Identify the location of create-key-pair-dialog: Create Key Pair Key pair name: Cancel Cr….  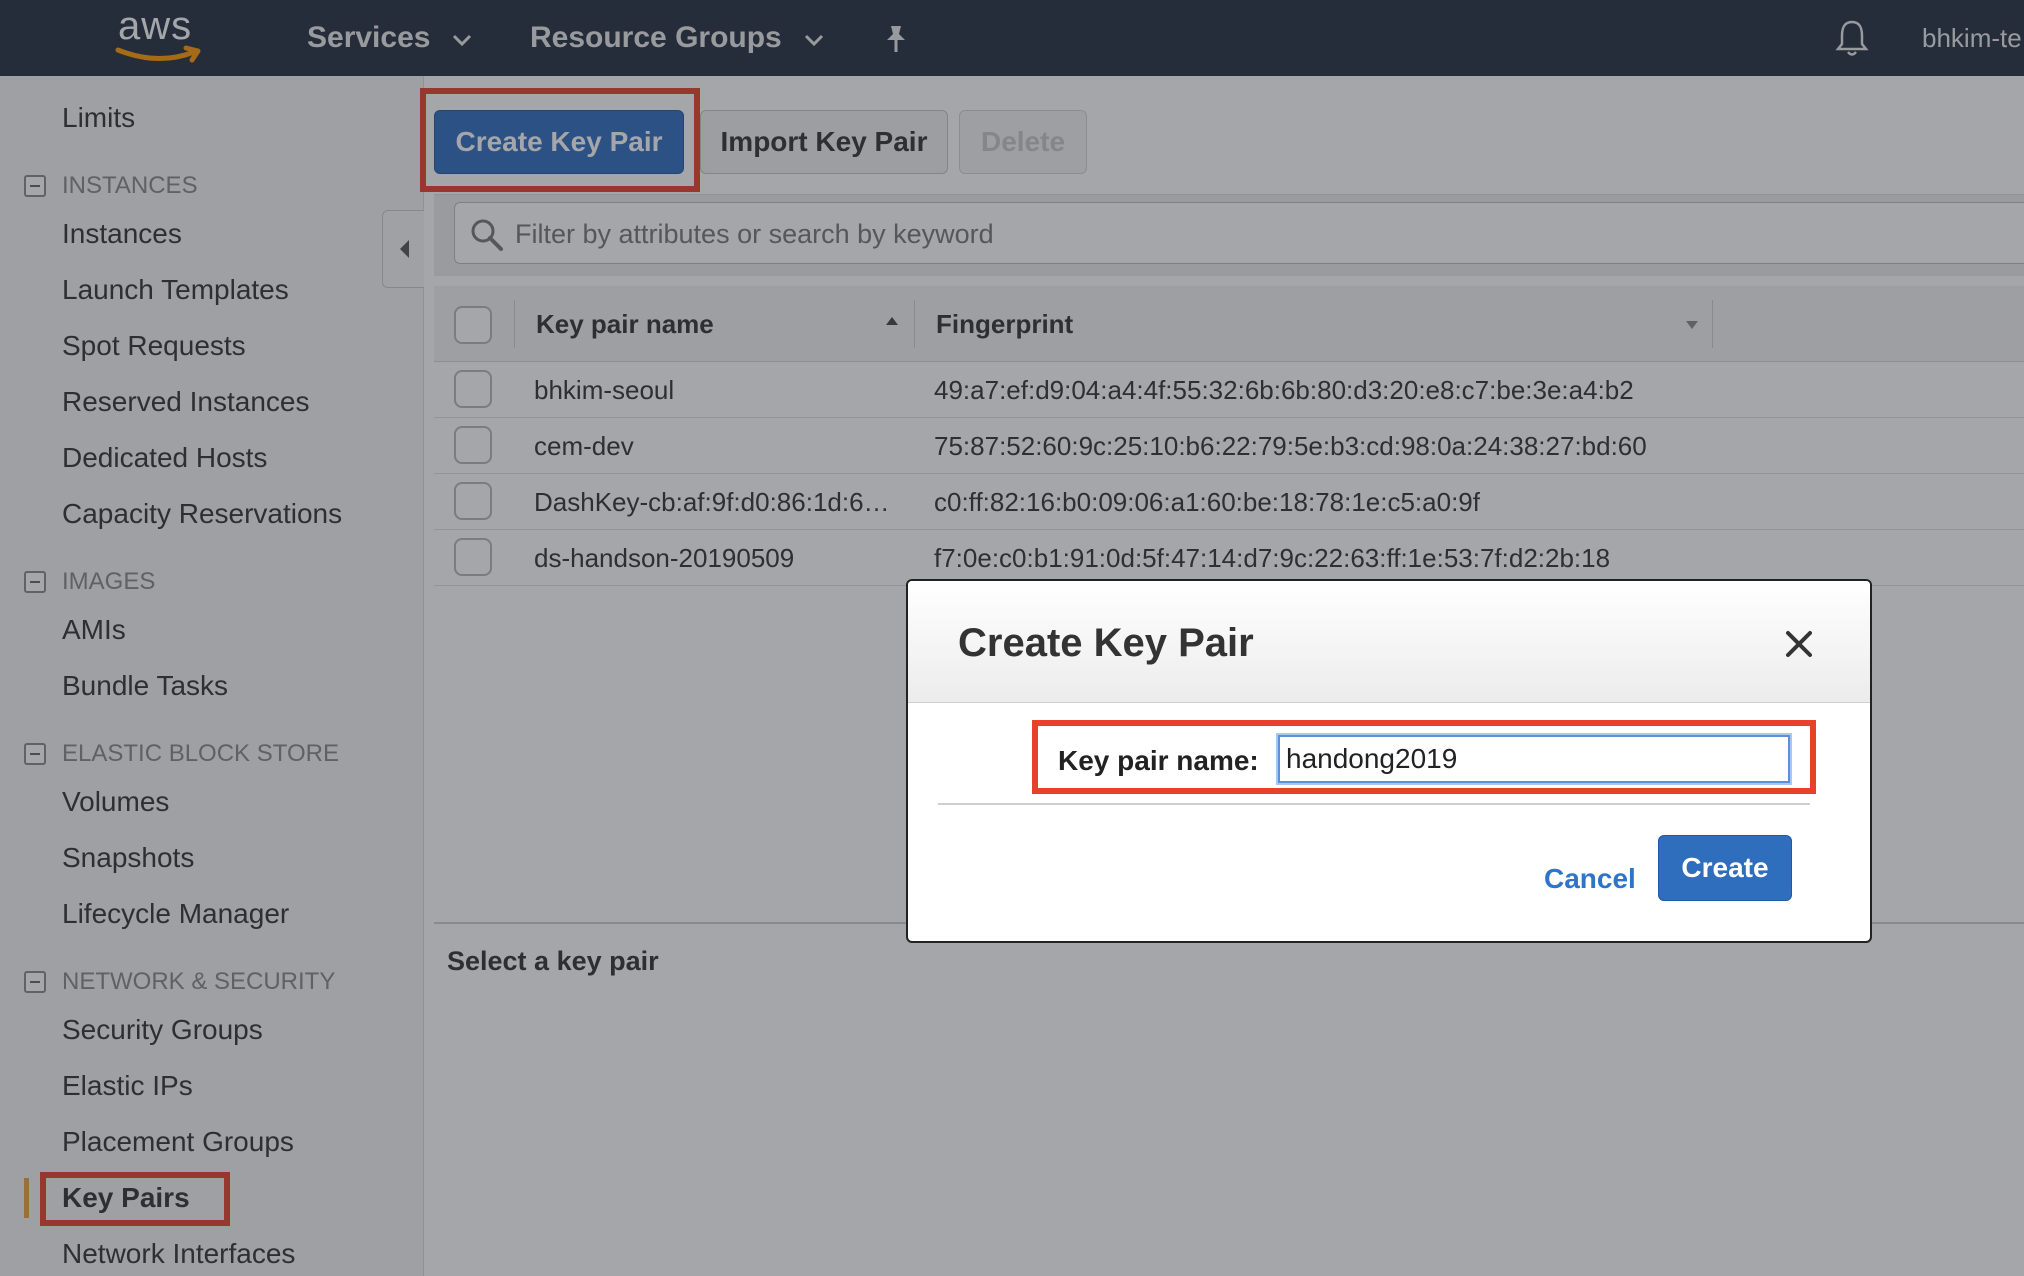
(1389, 761).